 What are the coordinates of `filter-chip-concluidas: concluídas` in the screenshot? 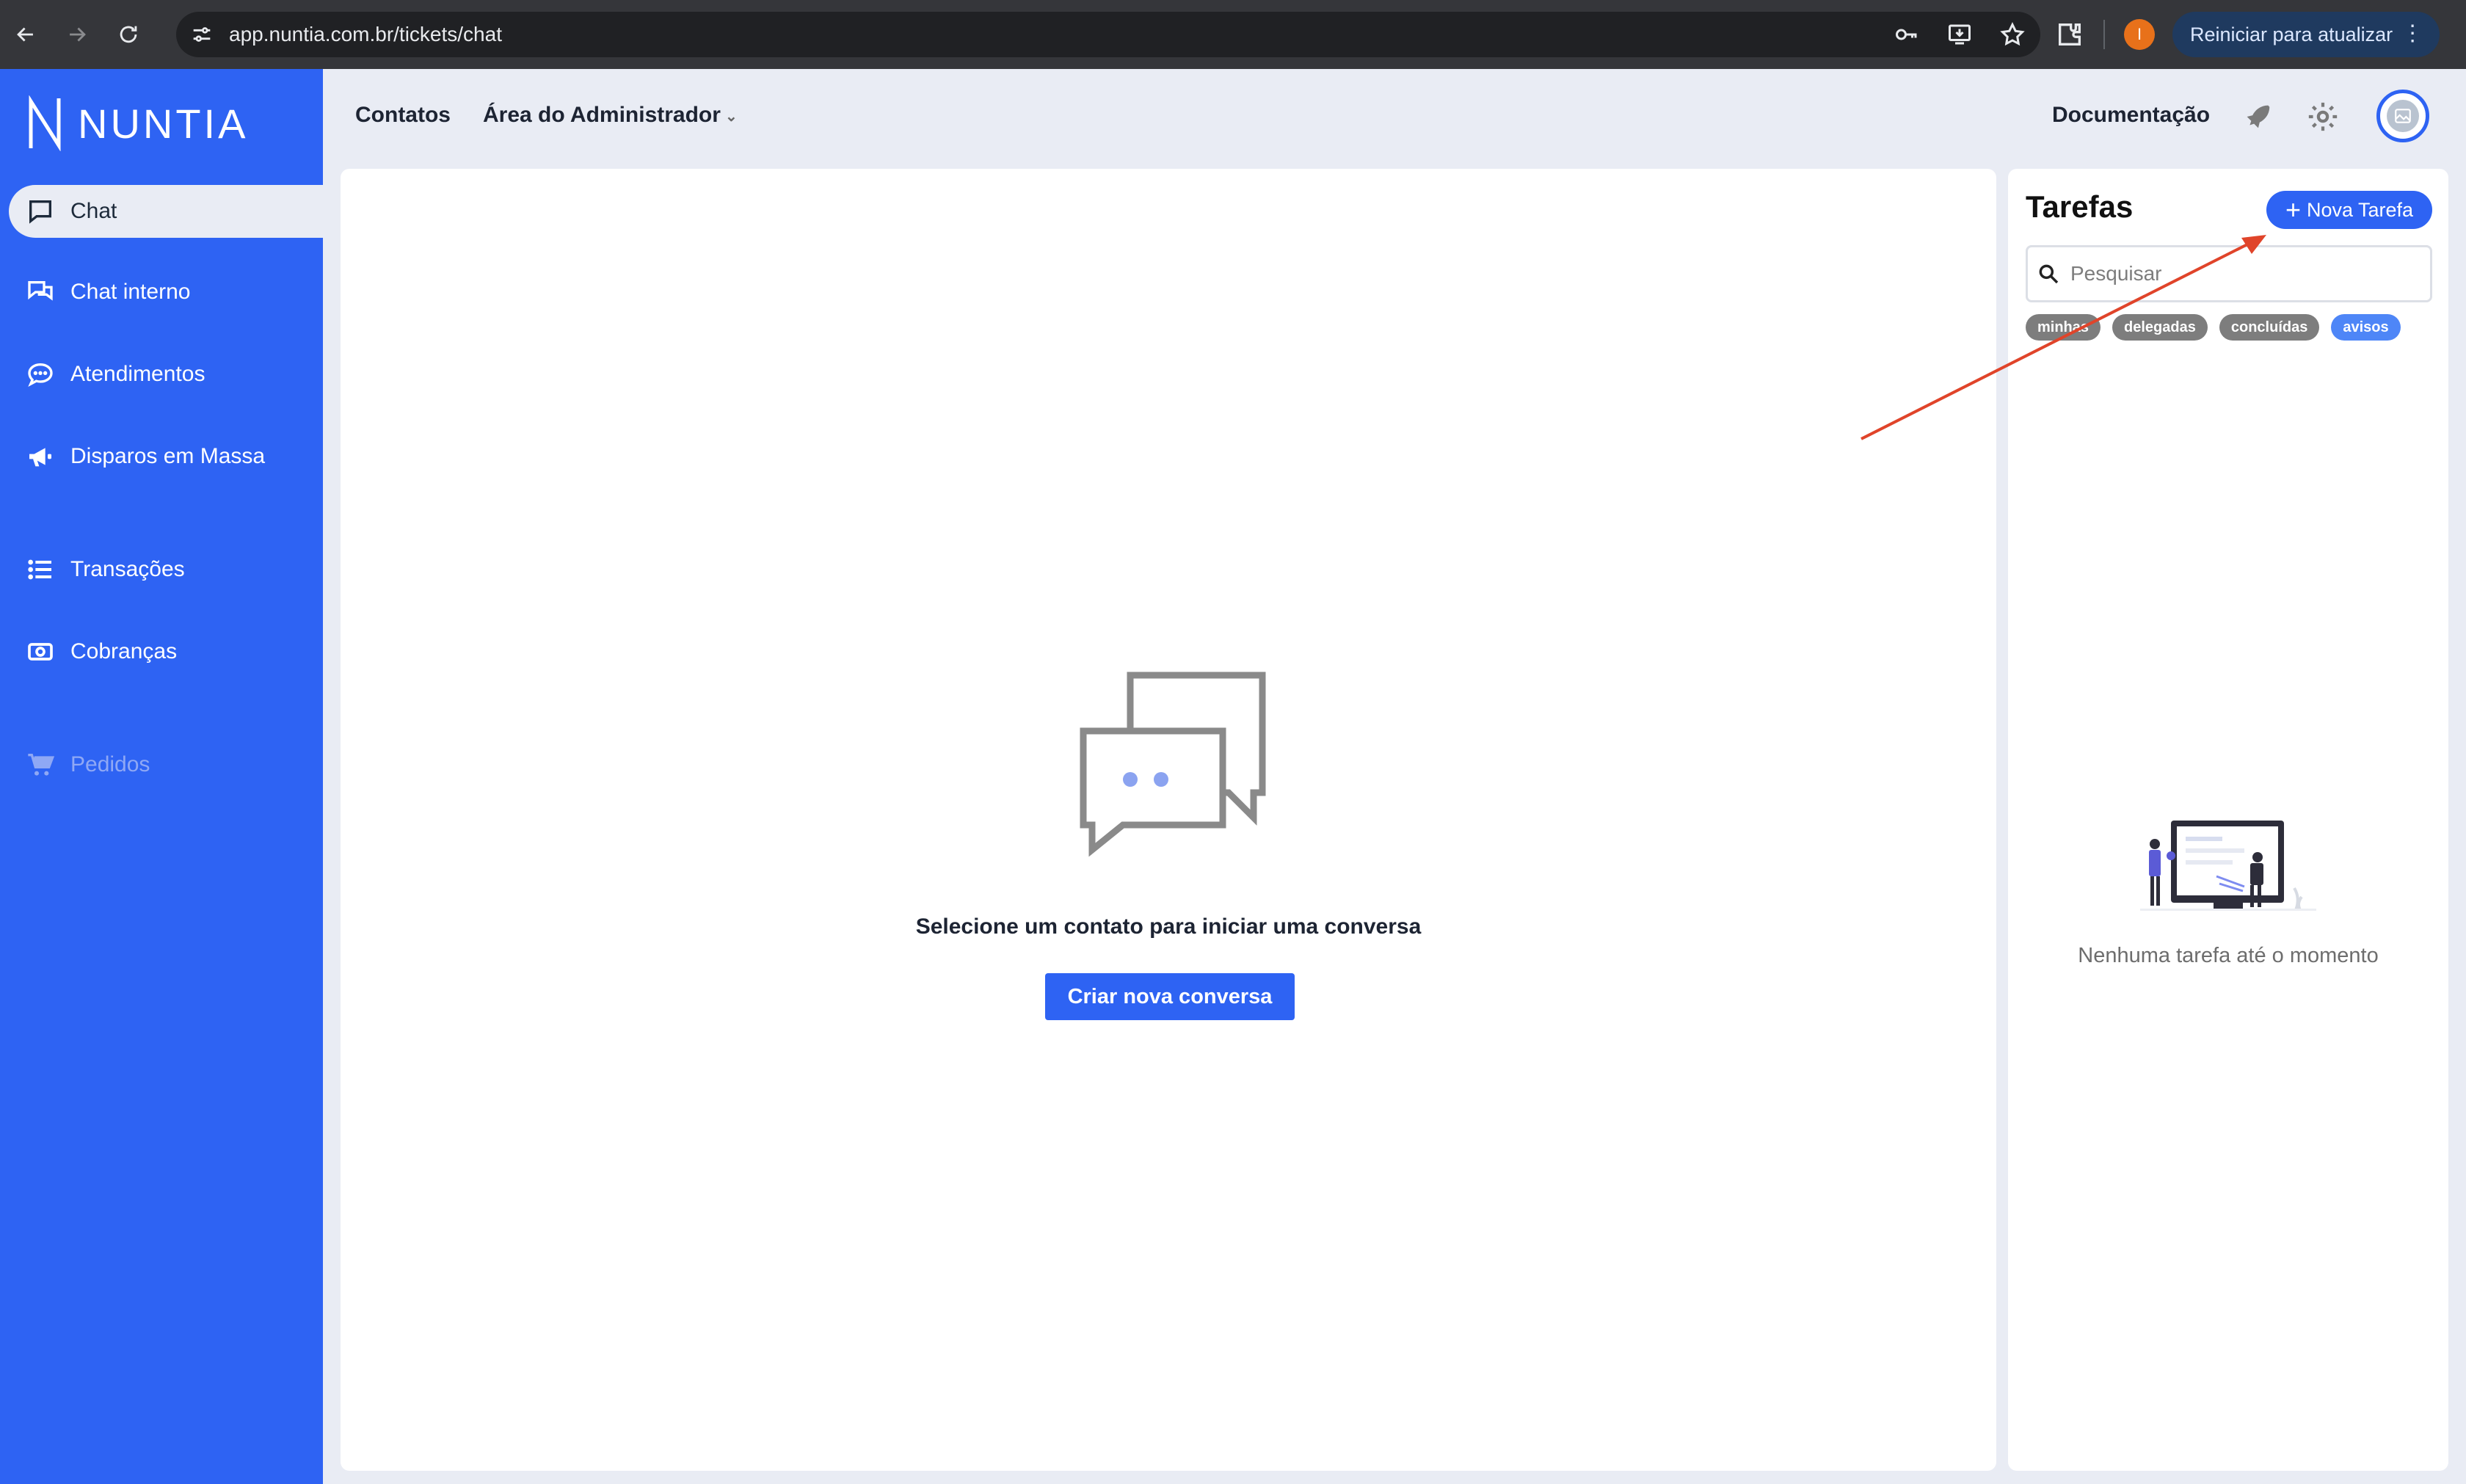 It's located at (2269, 327).